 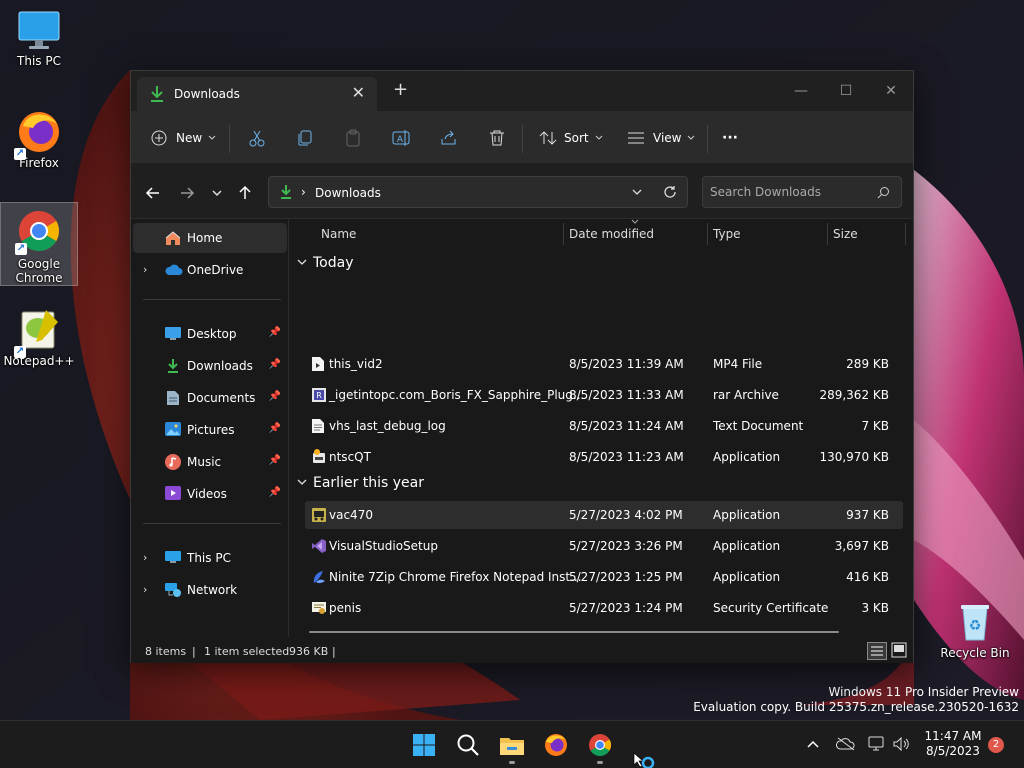 What do you see at coordinates (901, 744) in the screenshot?
I see `volume-icon` at bounding box center [901, 744].